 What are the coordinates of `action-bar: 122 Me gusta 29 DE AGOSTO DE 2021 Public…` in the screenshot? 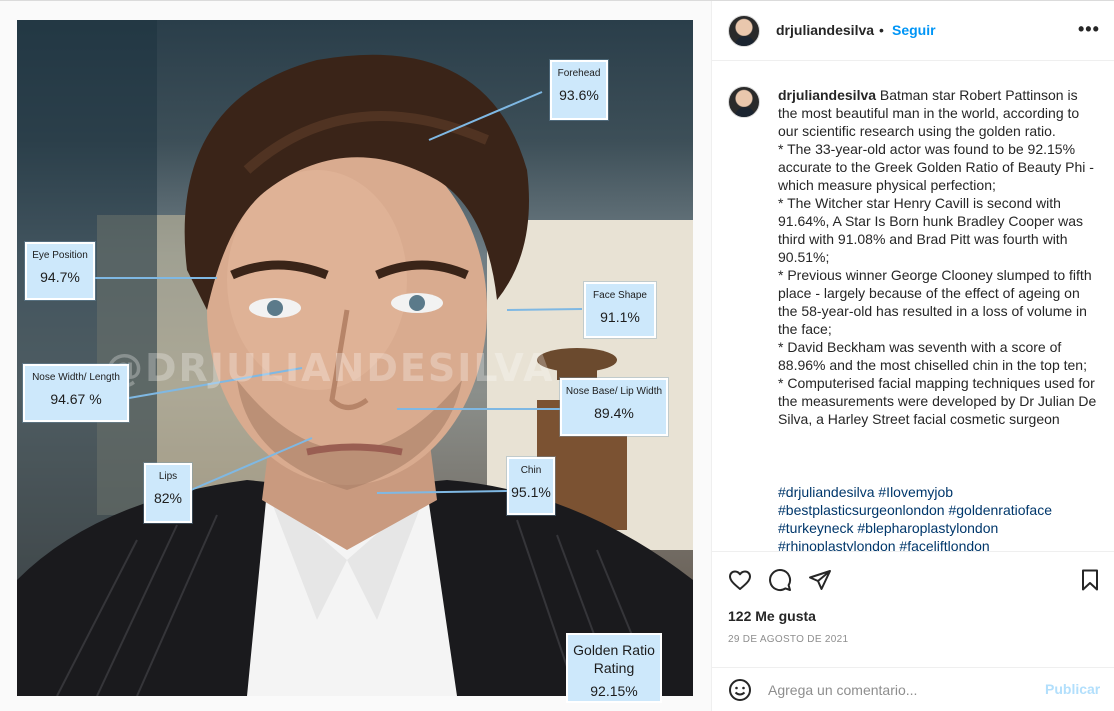 It's located at (913, 631).